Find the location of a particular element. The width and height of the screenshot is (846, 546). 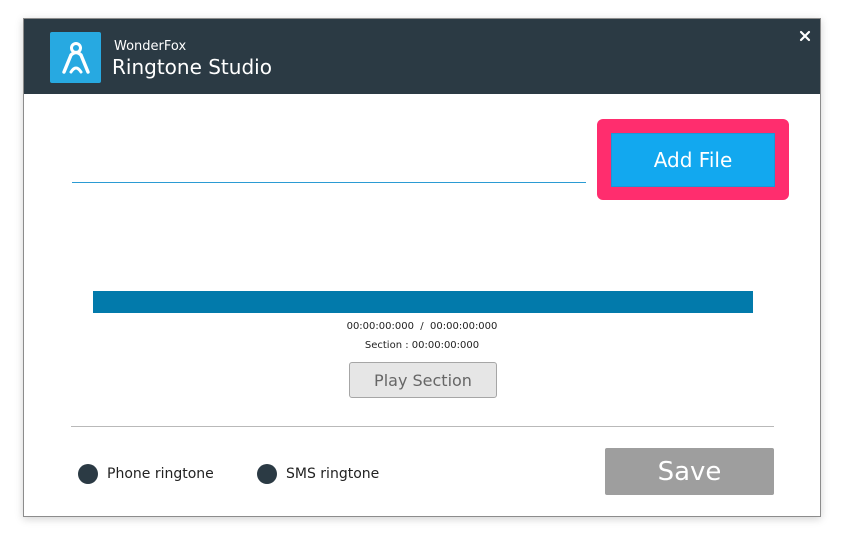

play-section-button: Play Section is located at coordinates (423, 380).